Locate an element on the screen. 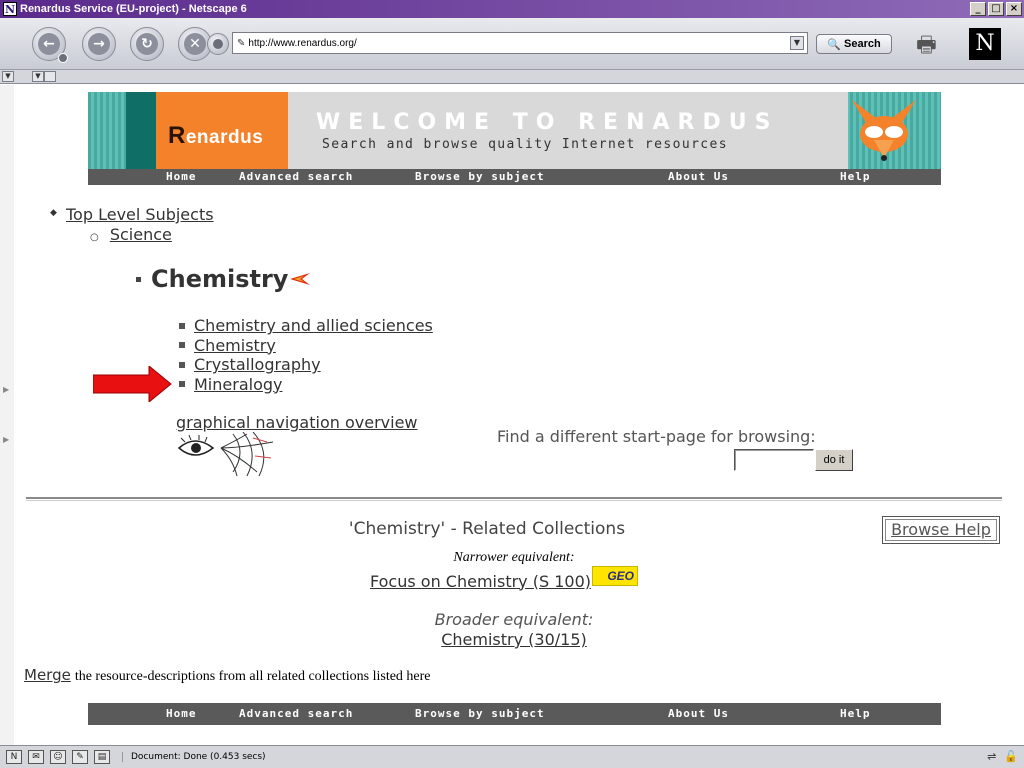  breadcrumb-science: ○ Science is located at coordinates (131, 234).